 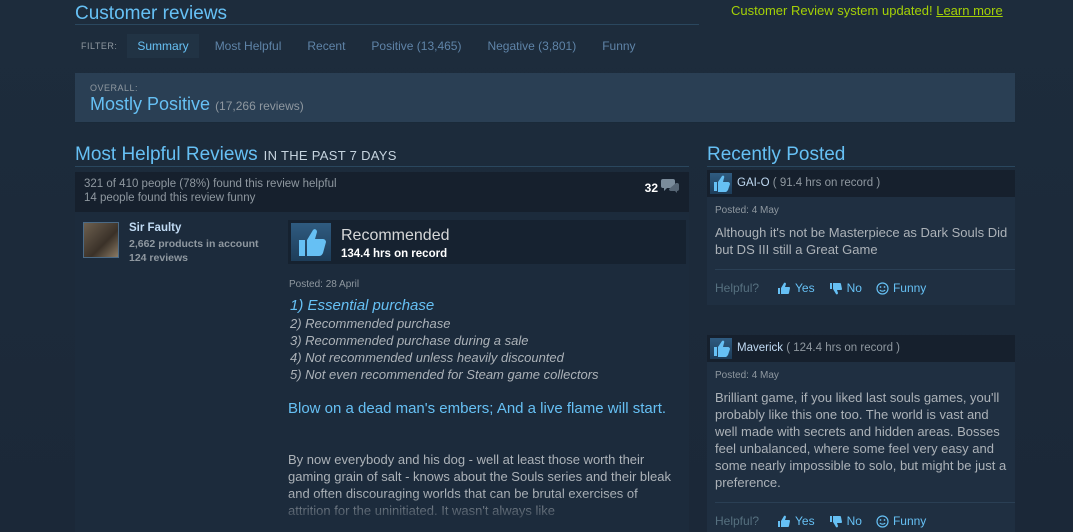 What do you see at coordinates (99, 46) in the screenshot?
I see `filter-label: FILTER:` at bounding box center [99, 46].